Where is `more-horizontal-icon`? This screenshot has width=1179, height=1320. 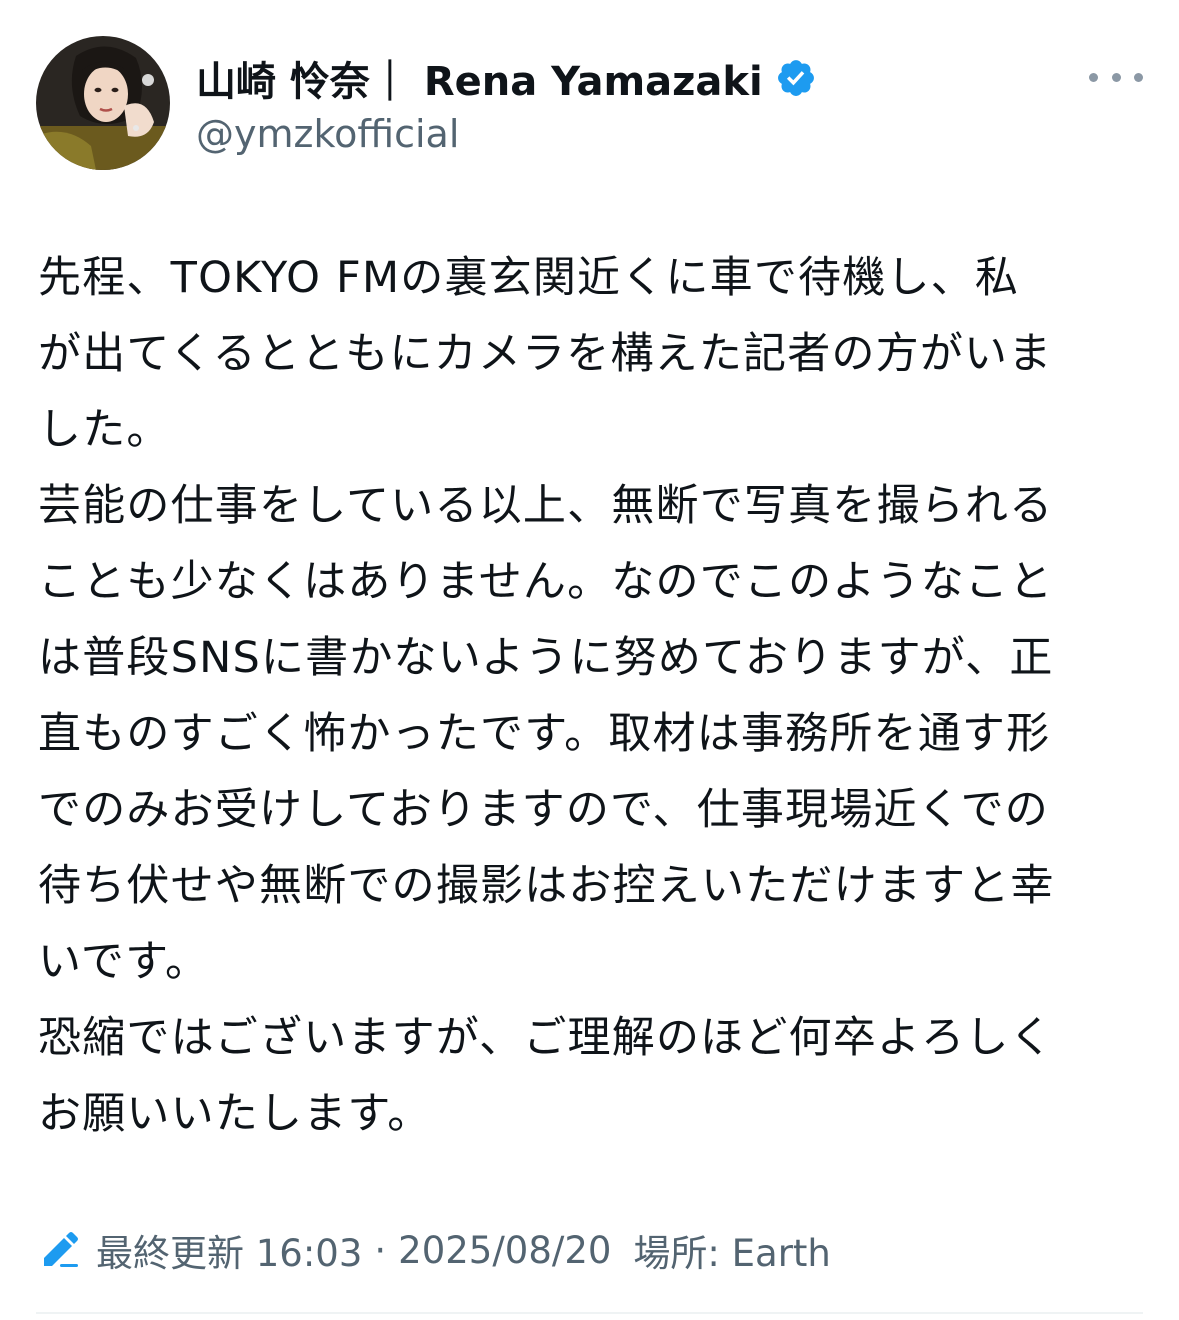 more-horizontal-icon is located at coordinates (1116, 77).